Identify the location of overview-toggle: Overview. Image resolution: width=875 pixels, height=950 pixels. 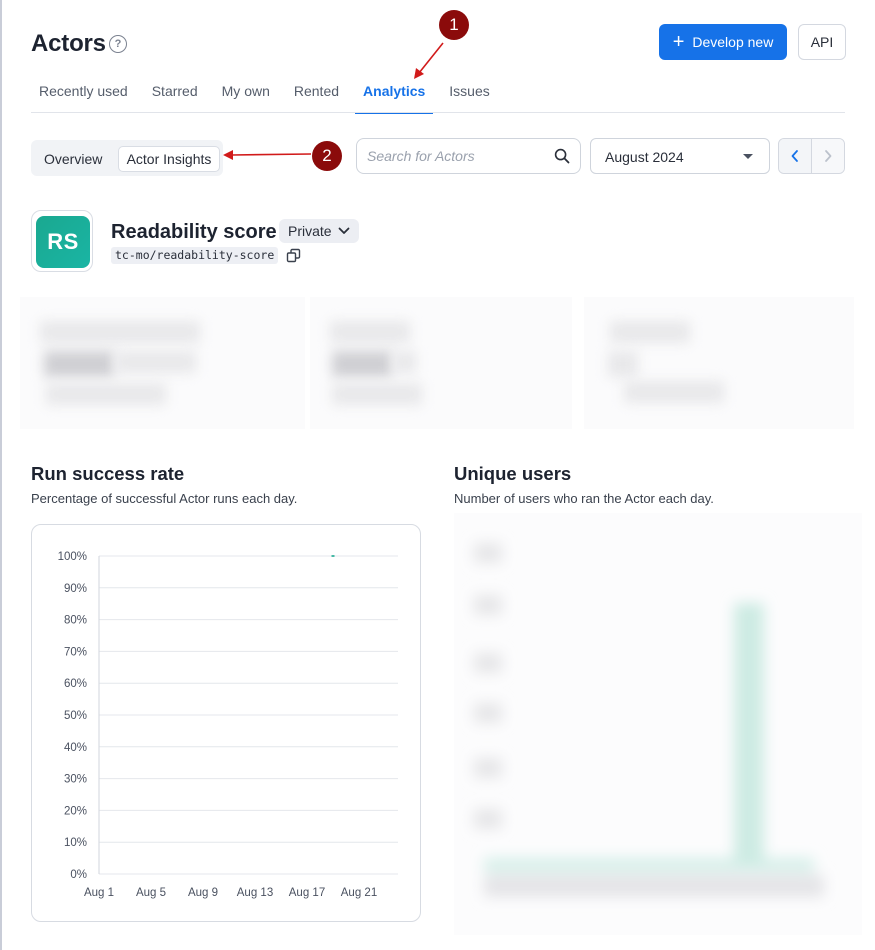
(73, 159).